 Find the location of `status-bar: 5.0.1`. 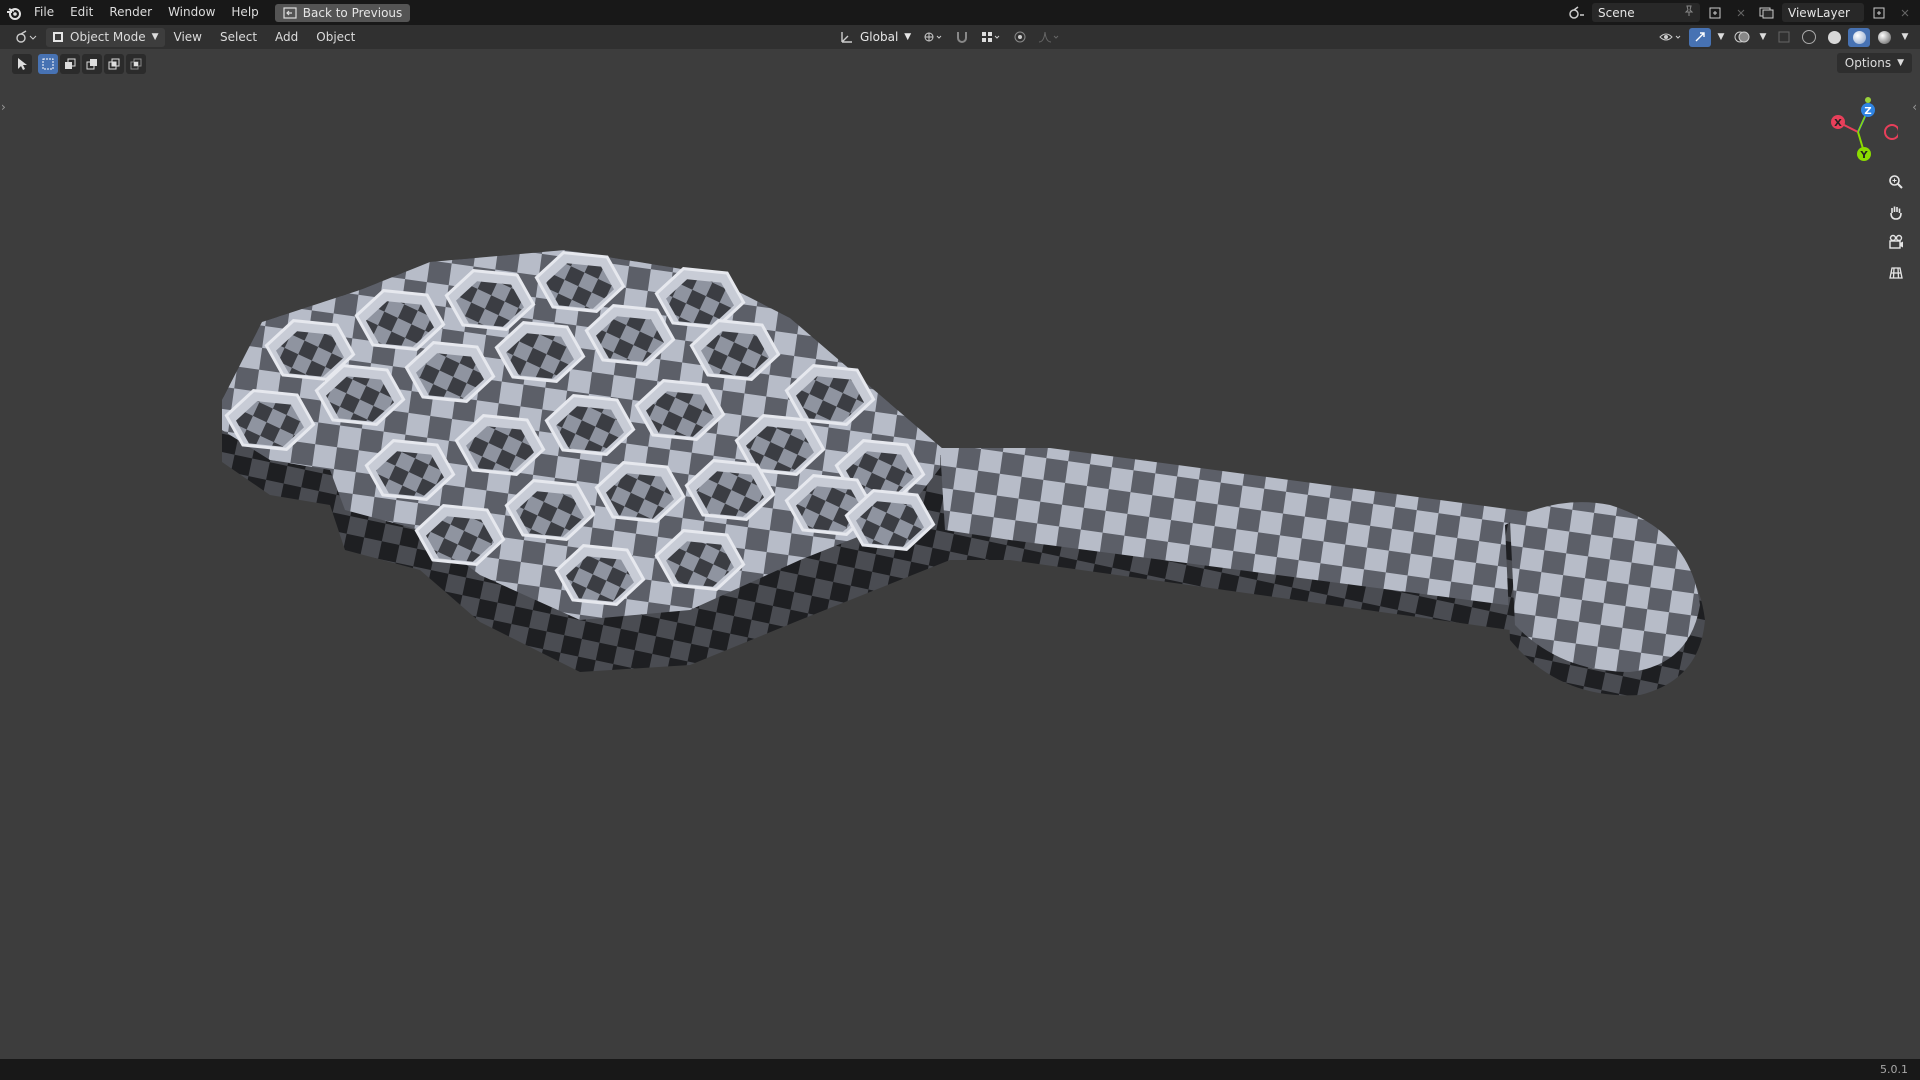

status-bar: 5.0.1 is located at coordinates (960, 1069).